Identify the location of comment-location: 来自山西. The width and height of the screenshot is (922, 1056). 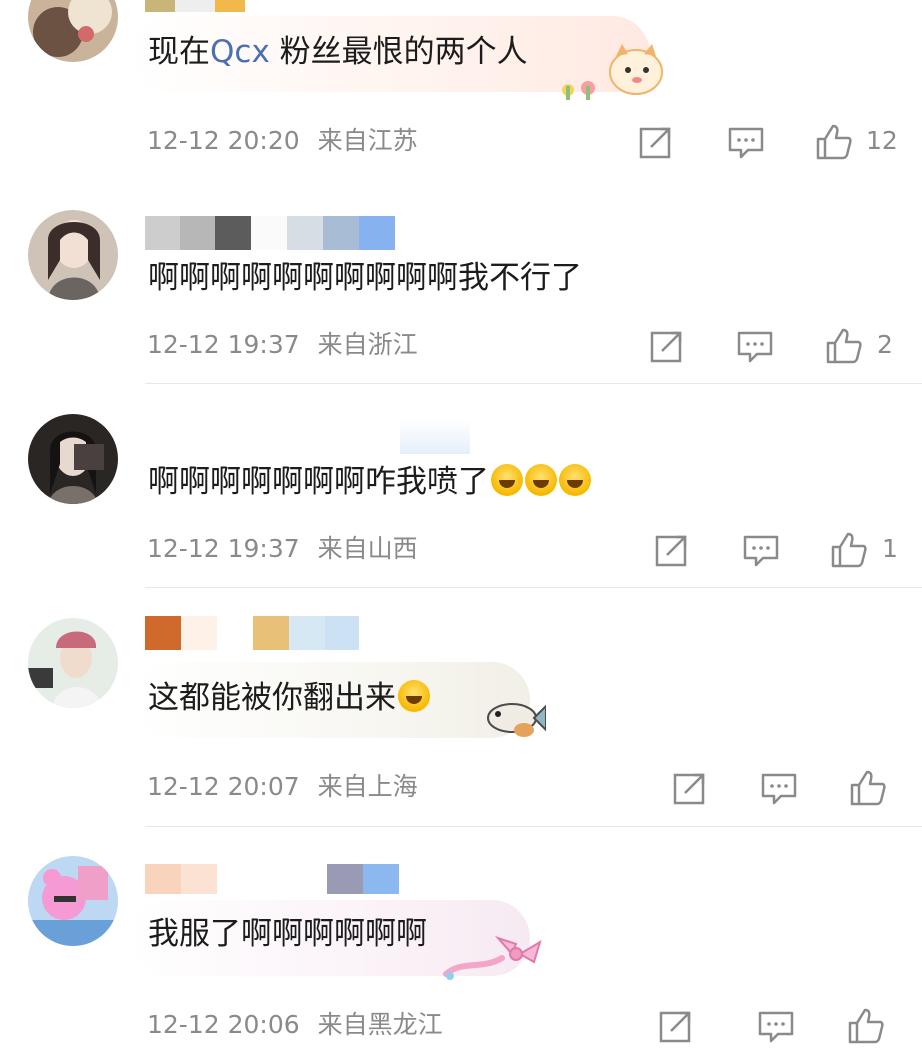
(367, 548).